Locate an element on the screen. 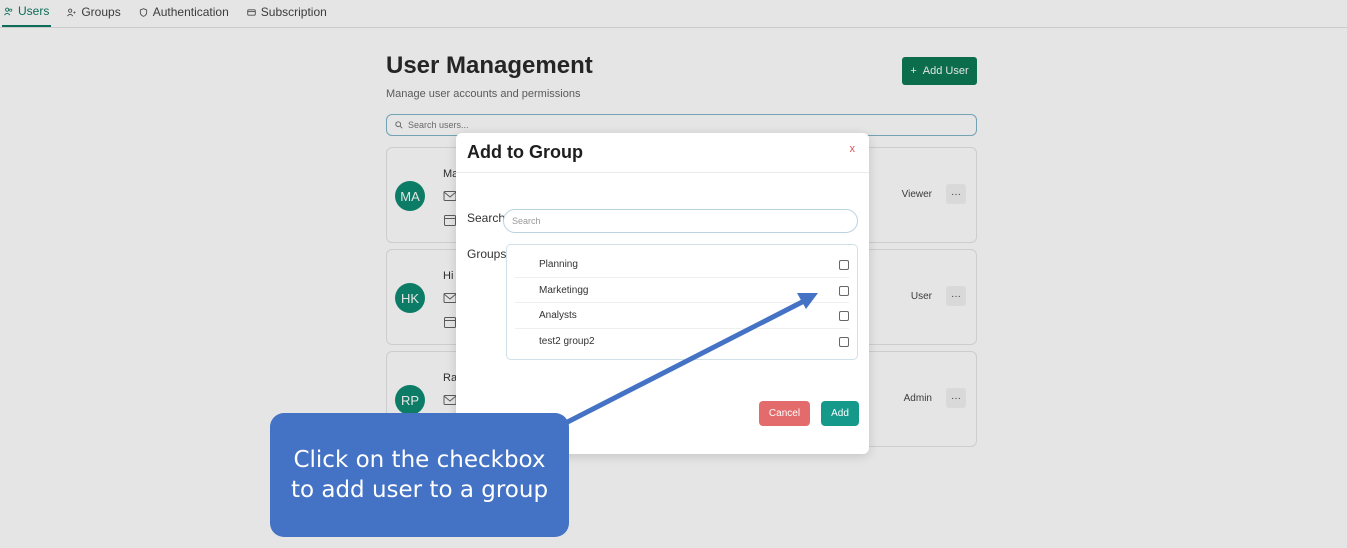 This screenshot has width=1347, height=548. groups-label: Groups is located at coordinates (487, 254).